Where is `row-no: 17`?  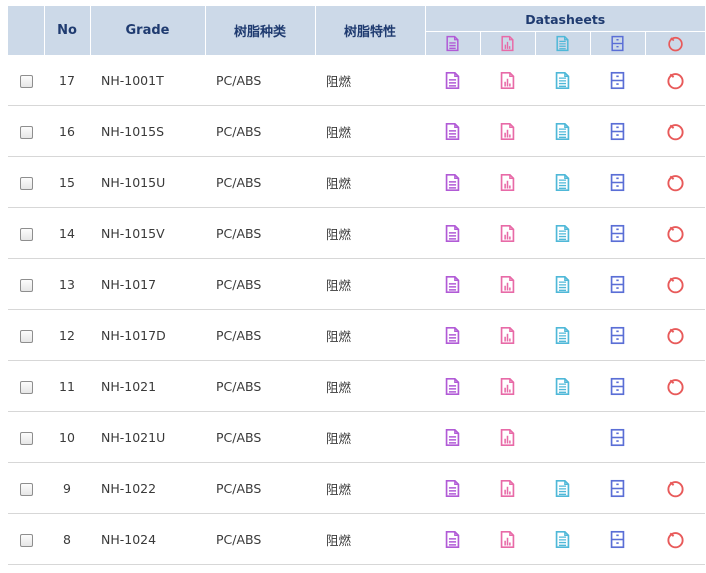
row-no: 17 is located at coordinates (67, 80).